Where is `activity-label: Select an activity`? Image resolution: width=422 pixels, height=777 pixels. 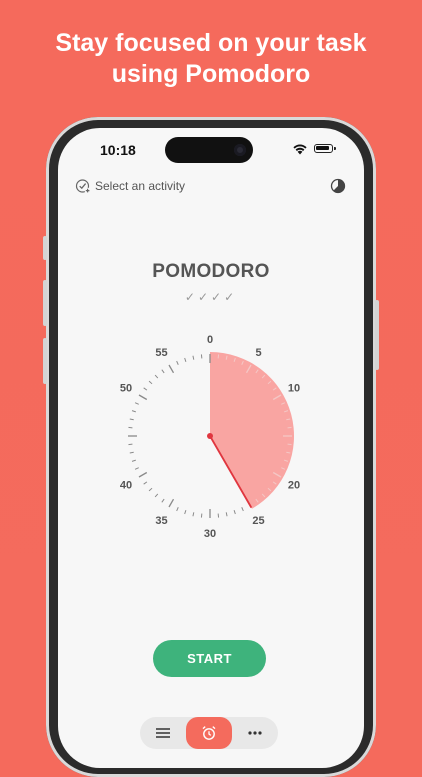
activity-label: Select an activity is located at coordinates (140, 186).